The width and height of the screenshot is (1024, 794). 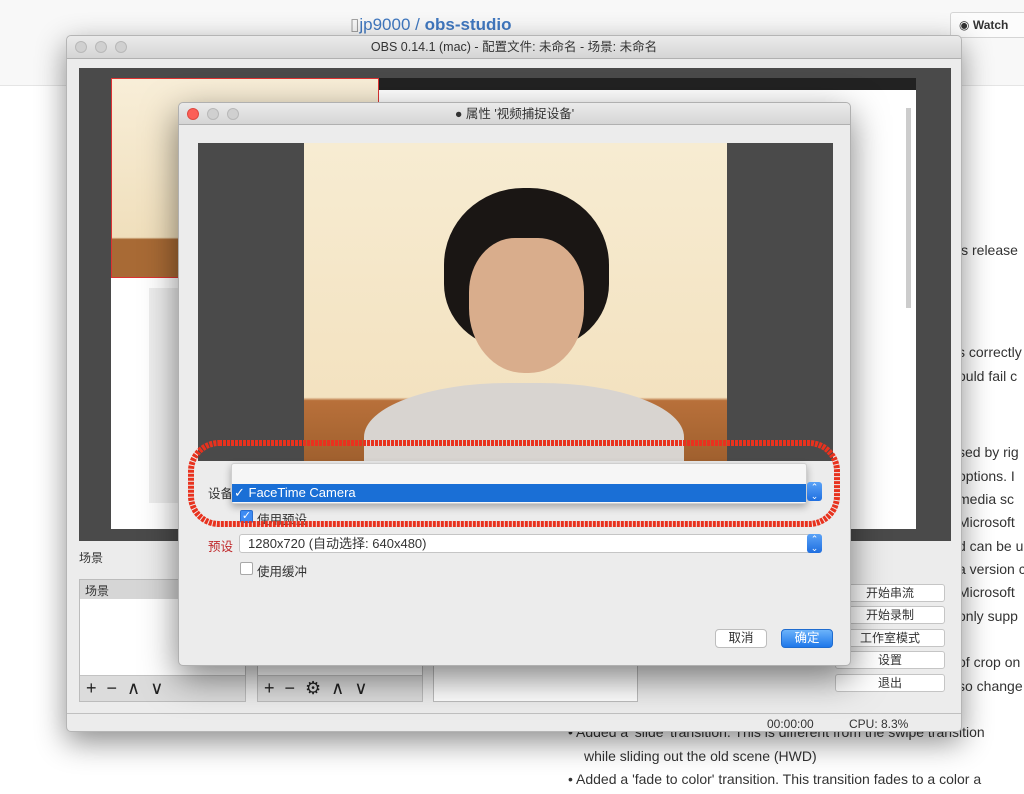 What do you see at coordinates (246, 568) in the screenshot?
I see `use-buffer-checkbox` at bounding box center [246, 568].